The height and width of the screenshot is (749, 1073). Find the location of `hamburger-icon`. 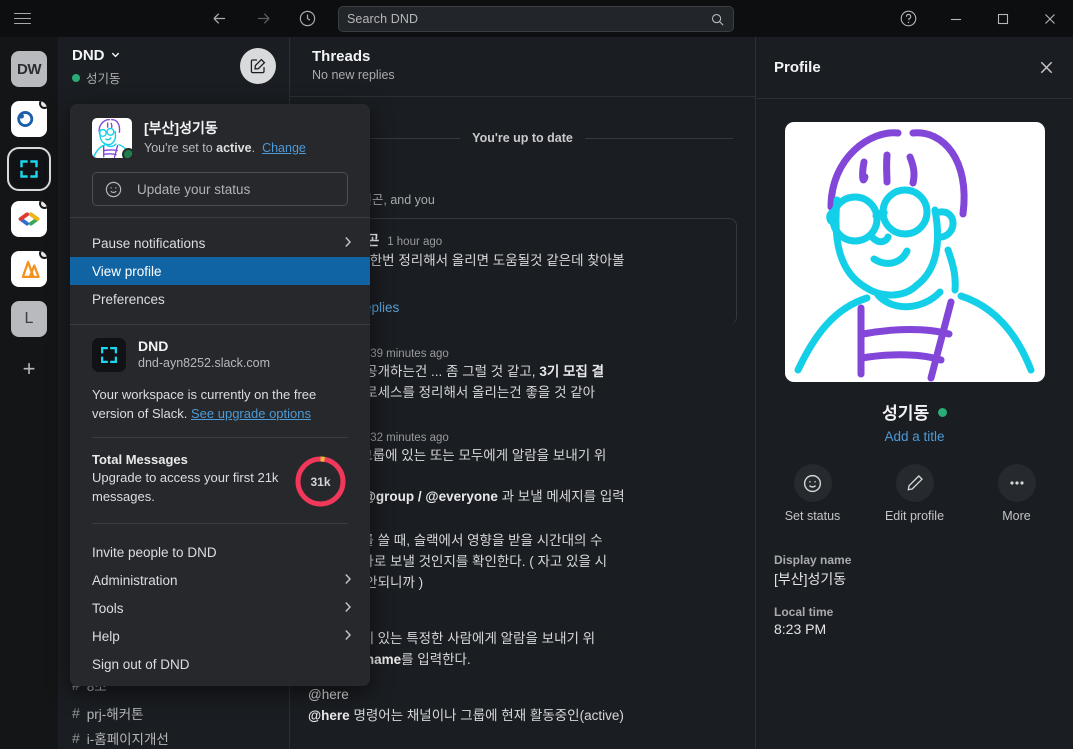

hamburger-icon is located at coordinates (22, 18).